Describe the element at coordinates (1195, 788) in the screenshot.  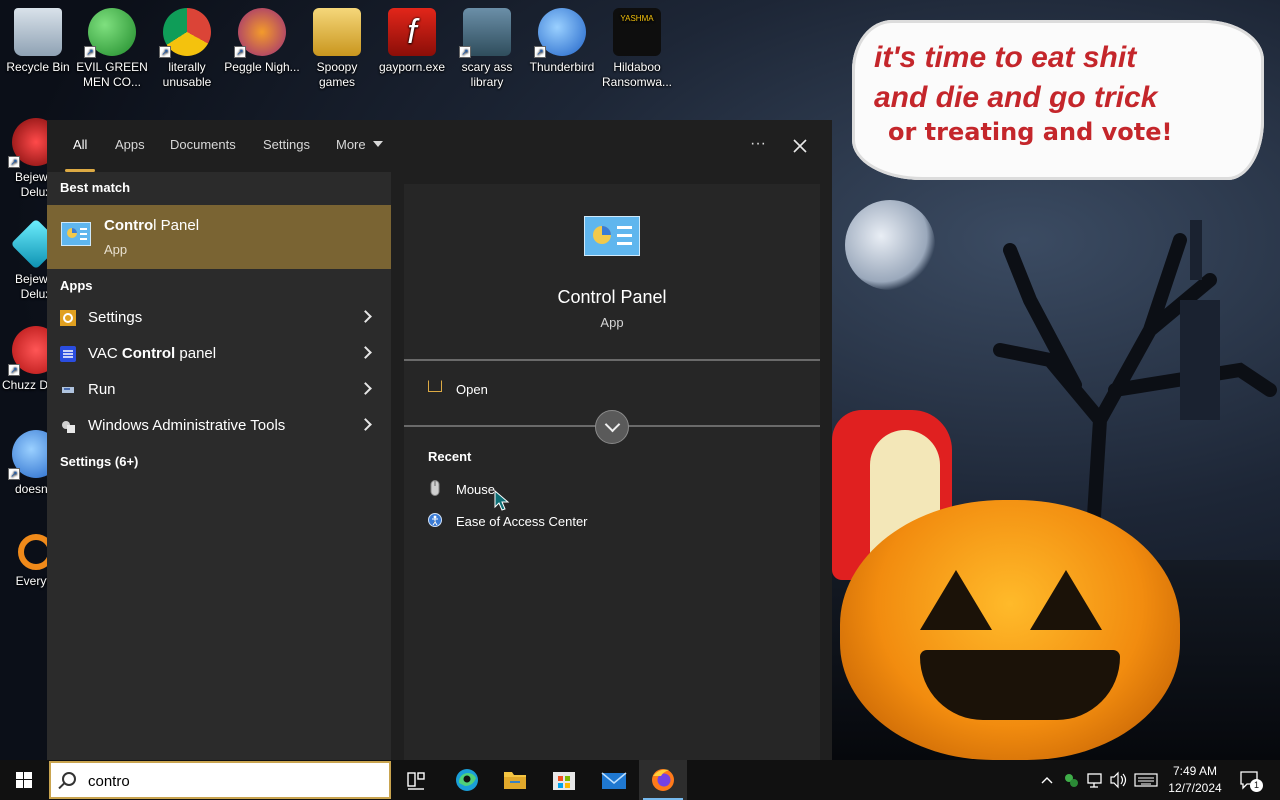
I see `clock-date: 12/7/2024` at that location.